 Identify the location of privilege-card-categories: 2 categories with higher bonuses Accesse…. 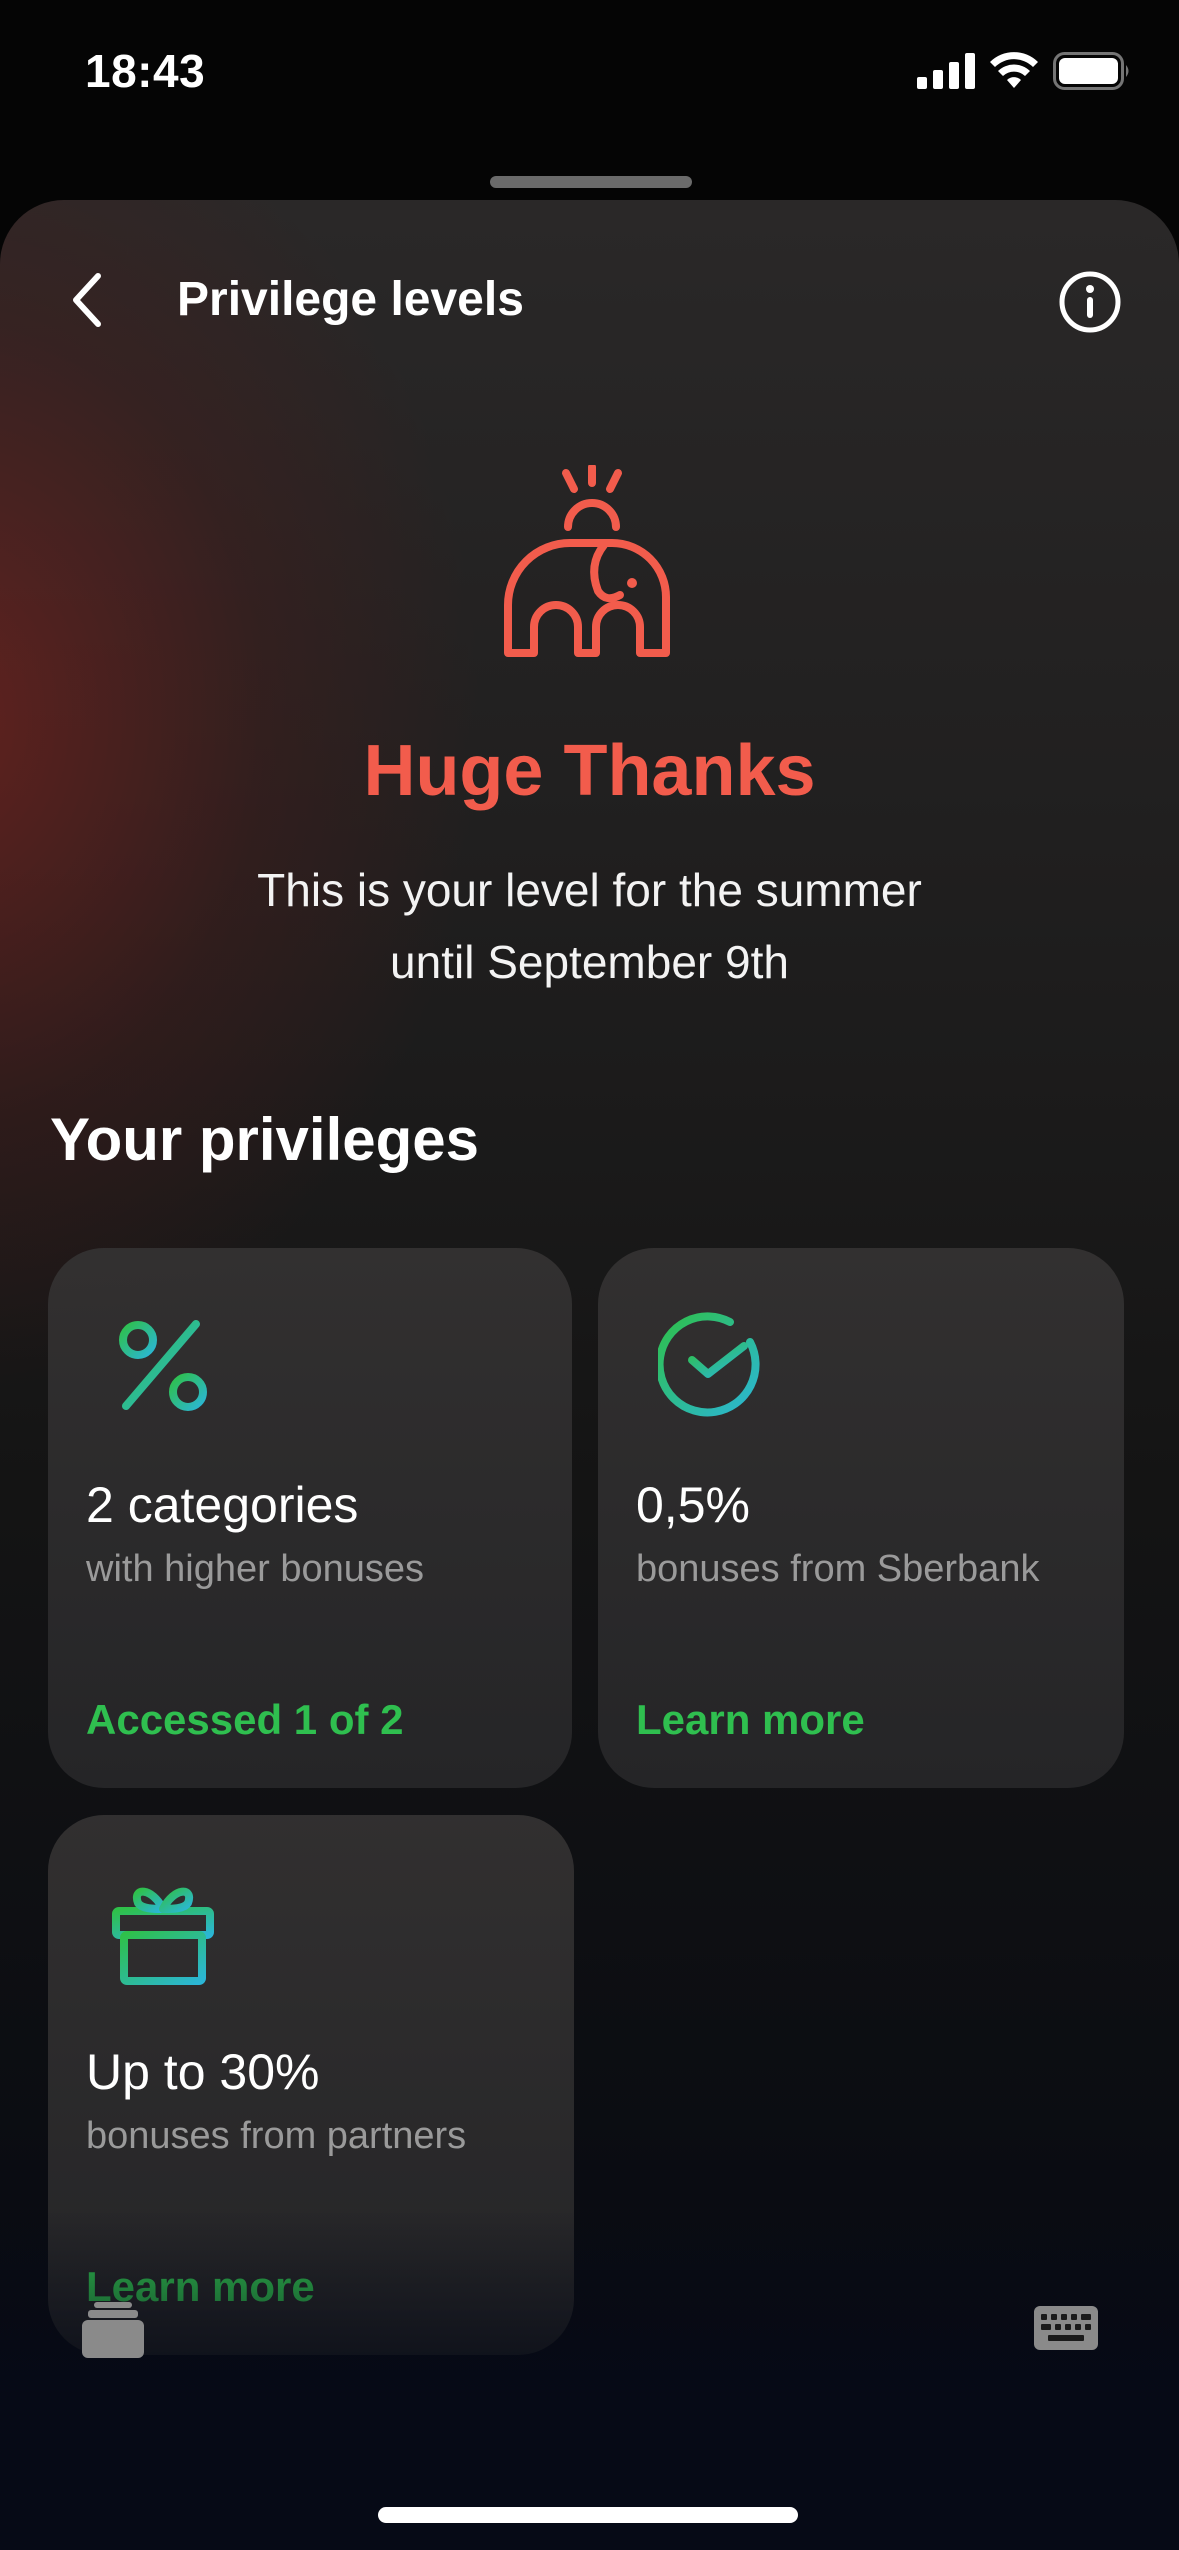
(310, 1518).